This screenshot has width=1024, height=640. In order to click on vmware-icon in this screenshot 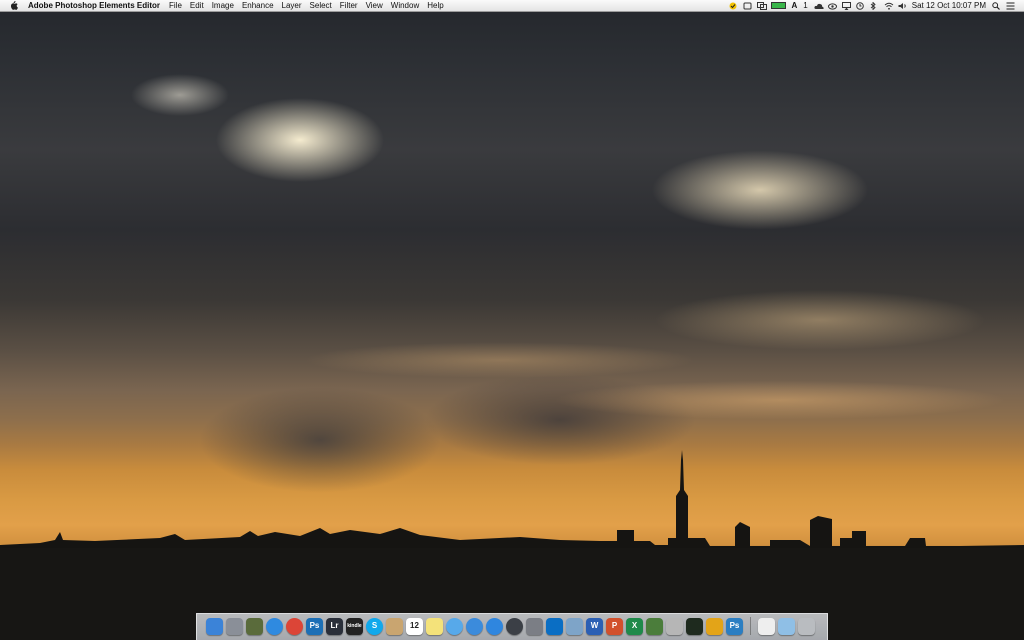, I will do `click(714, 626)`.